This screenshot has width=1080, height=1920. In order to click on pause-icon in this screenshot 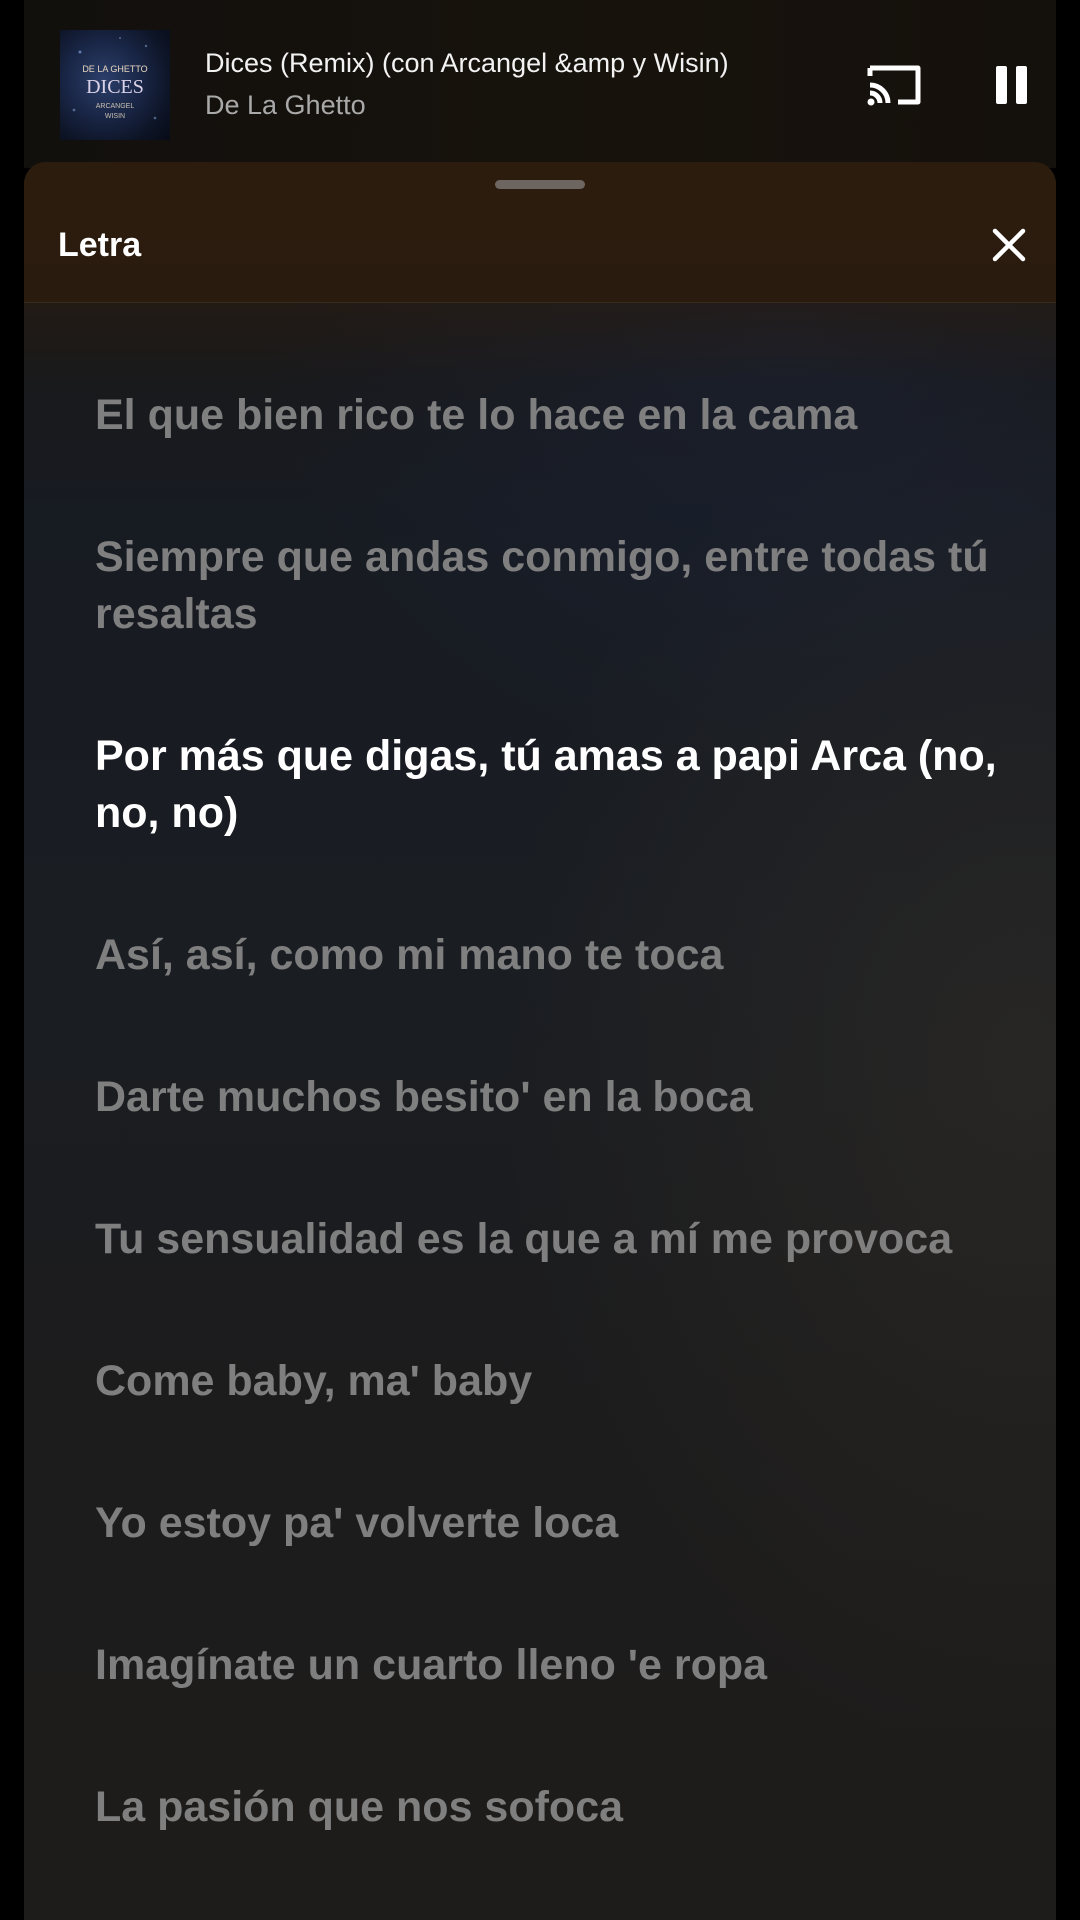, I will do `click(1011, 85)`.